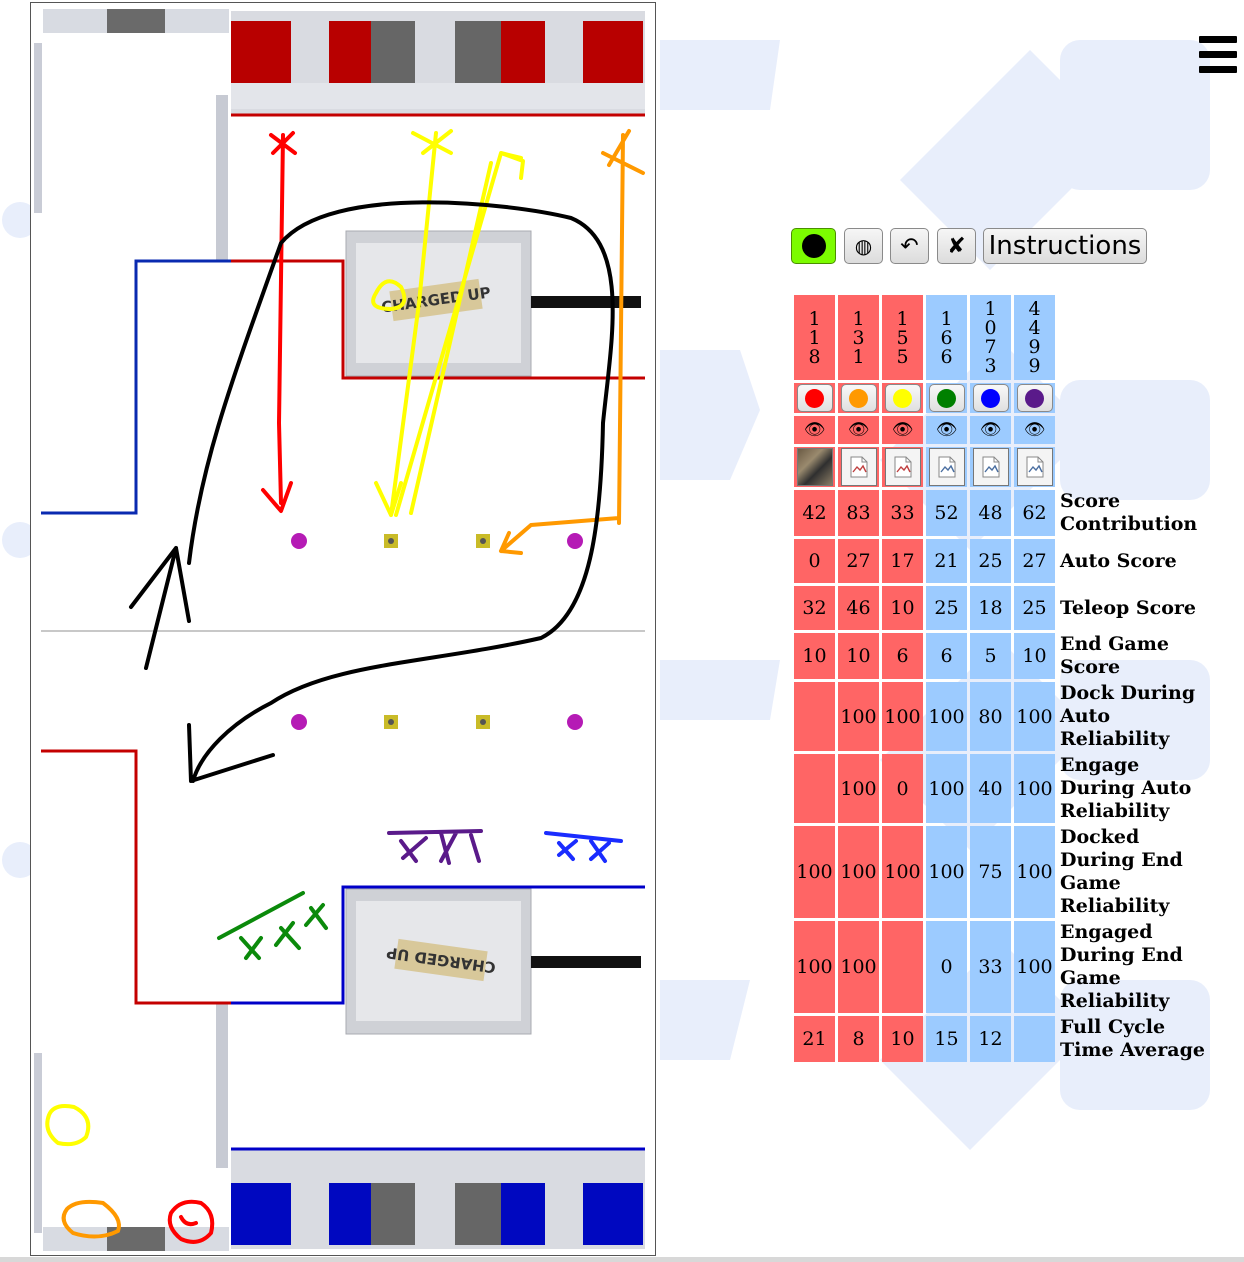  I want to click on stat-label: End Game Score, so click(1114, 655).